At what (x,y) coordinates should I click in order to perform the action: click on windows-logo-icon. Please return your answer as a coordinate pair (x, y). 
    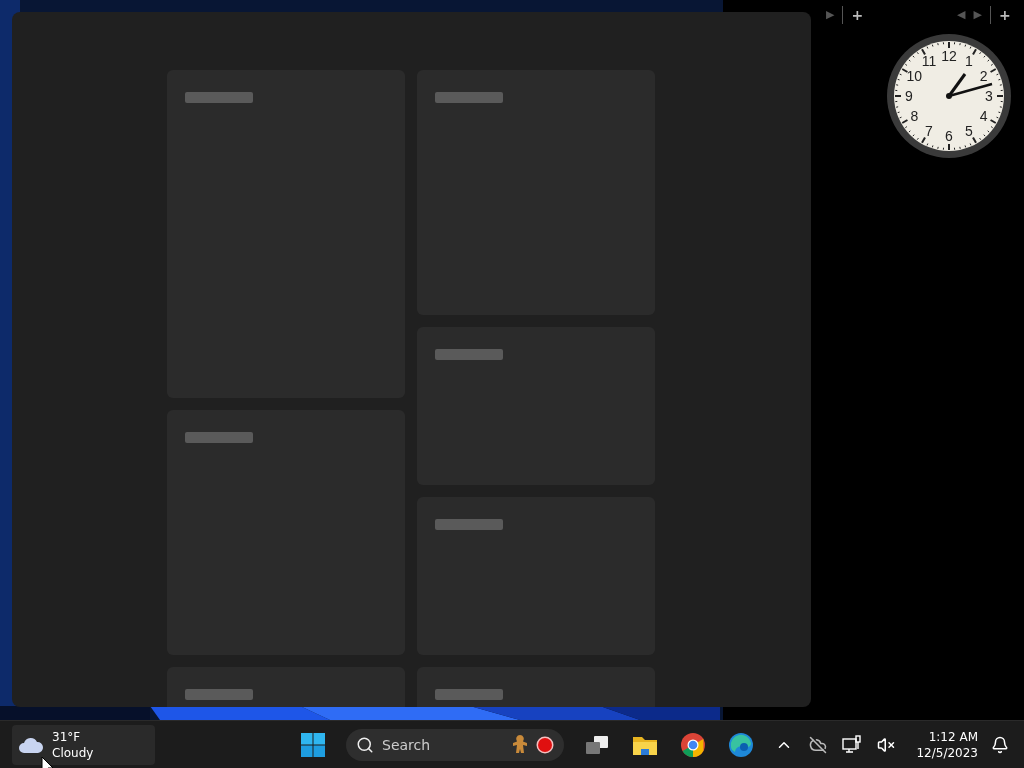
    Looking at the image, I should click on (313, 744).